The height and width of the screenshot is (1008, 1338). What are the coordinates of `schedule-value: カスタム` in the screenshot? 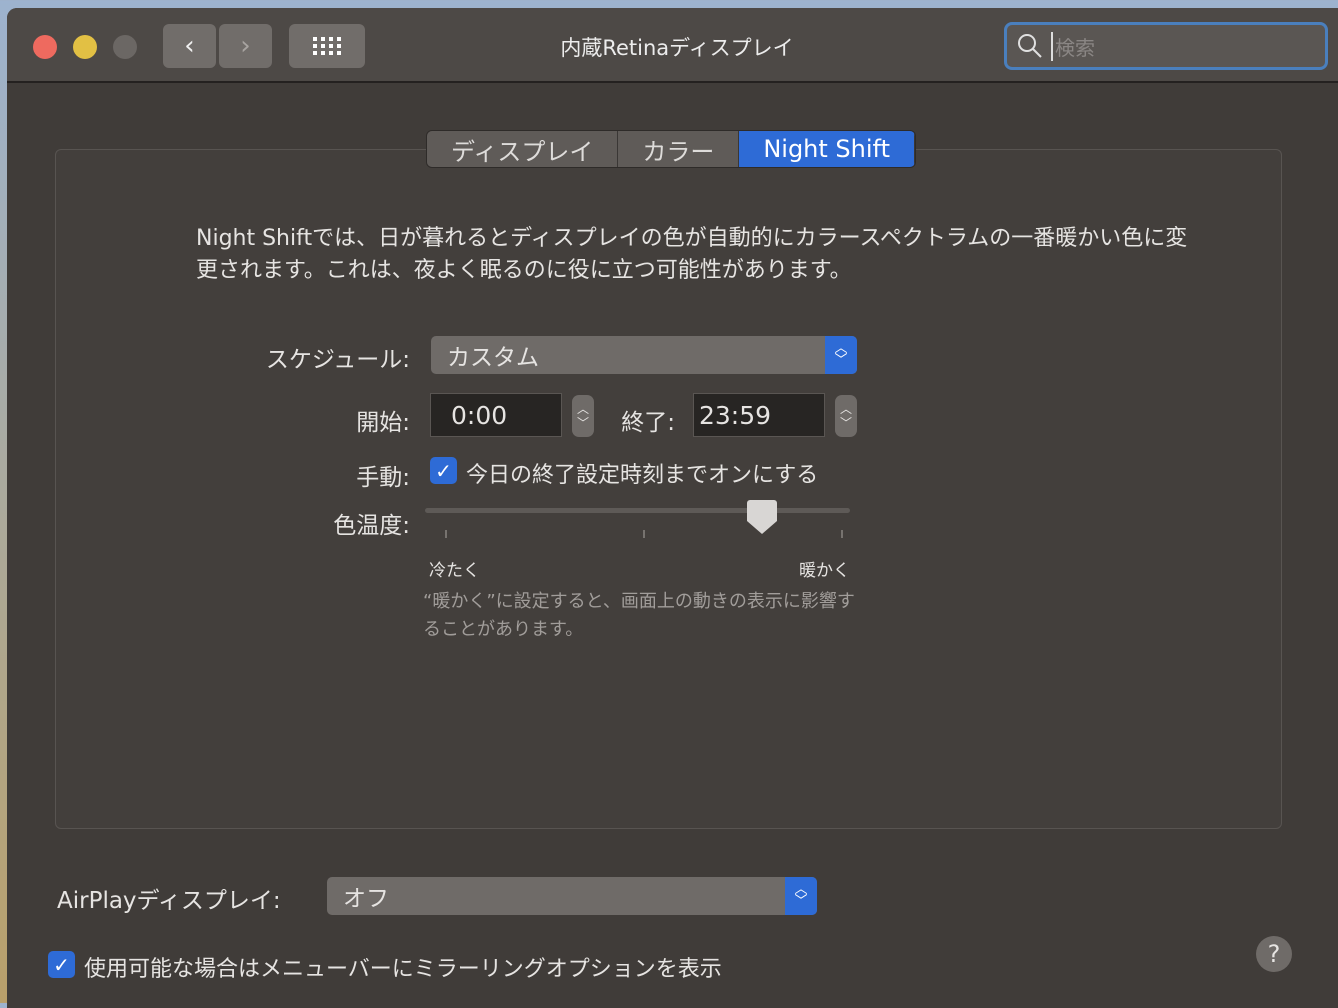 It's located at (493, 358).